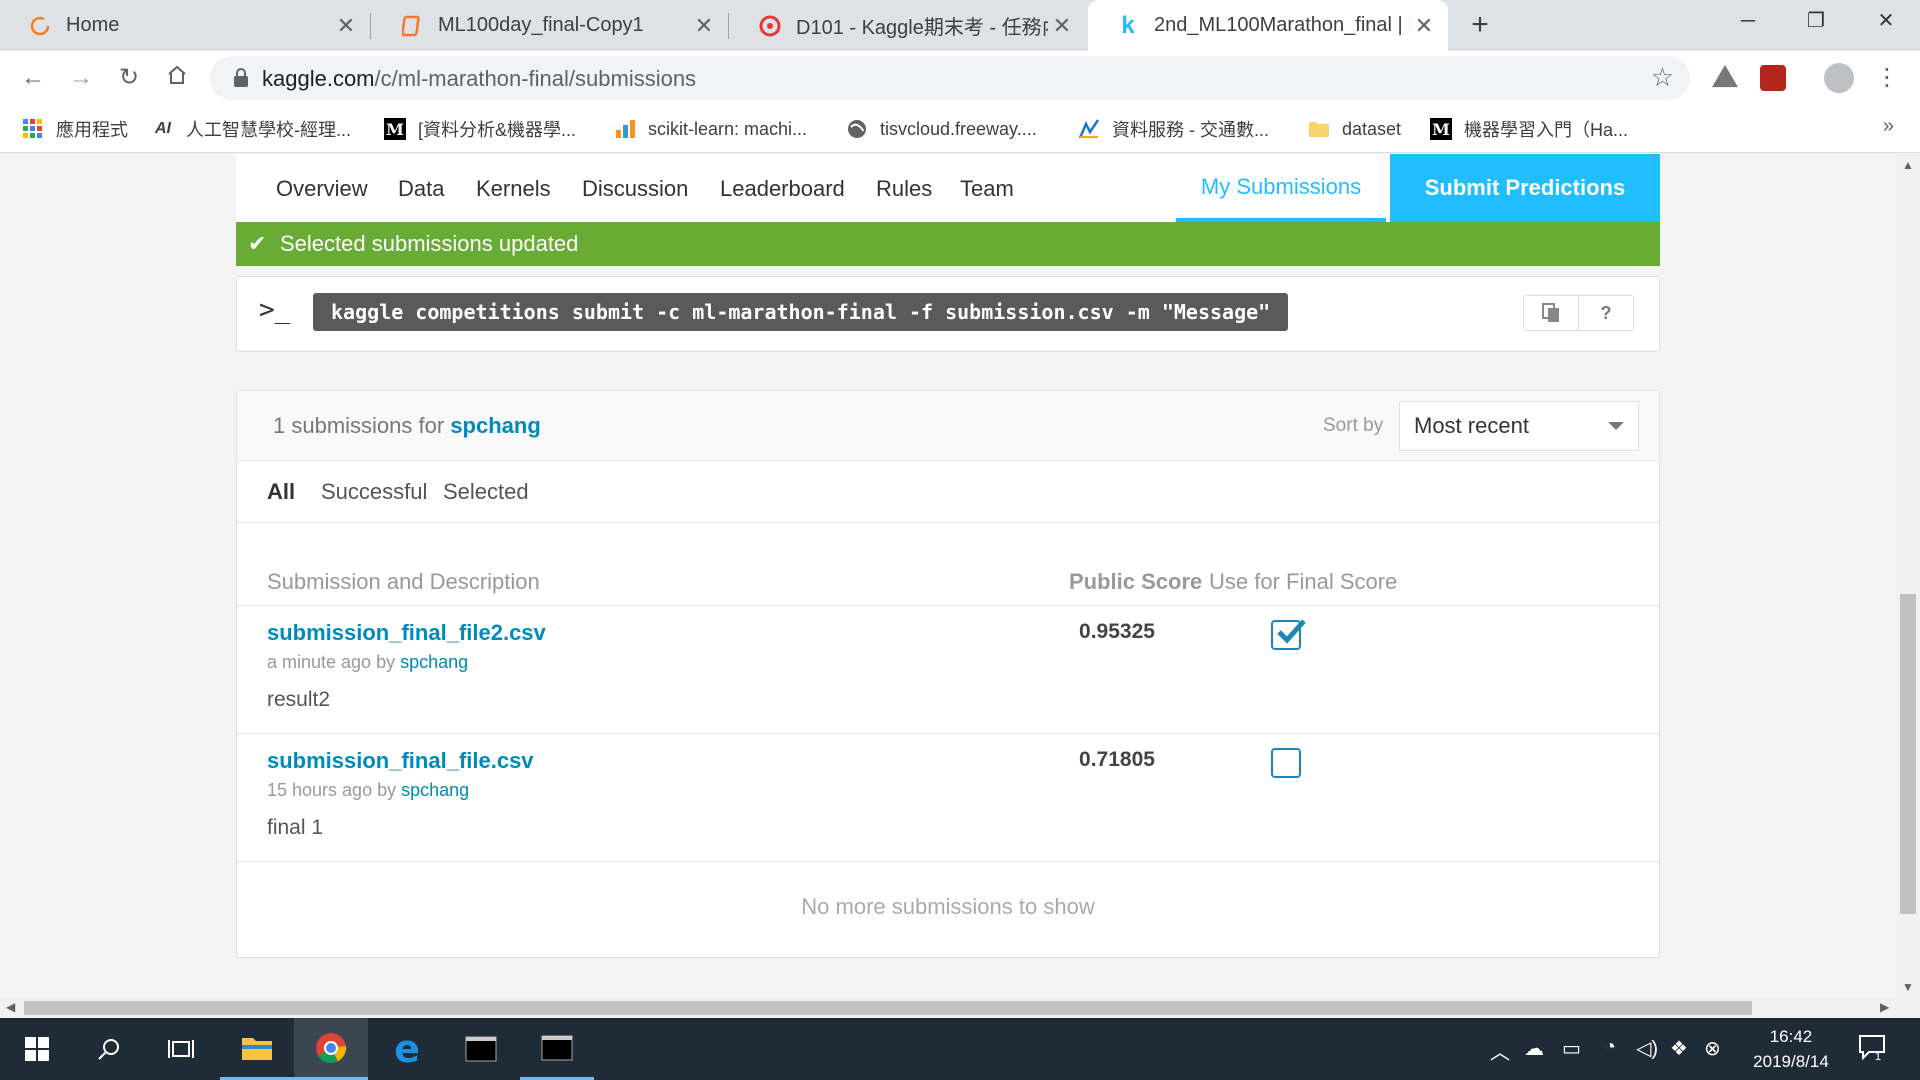  Describe the element at coordinates (412, 26) in the screenshot. I see `jupyter-notebook-icon` at that location.